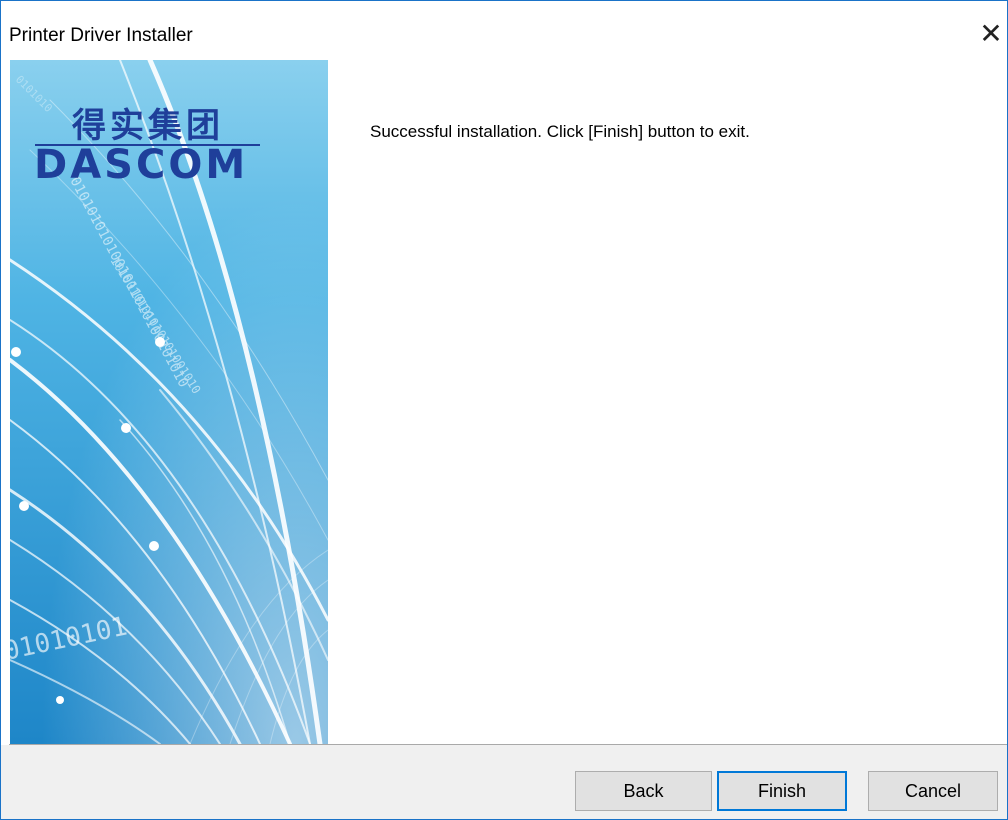 This screenshot has height=820, width=1008. I want to click on finish-button: Finish, so click(782, 791).